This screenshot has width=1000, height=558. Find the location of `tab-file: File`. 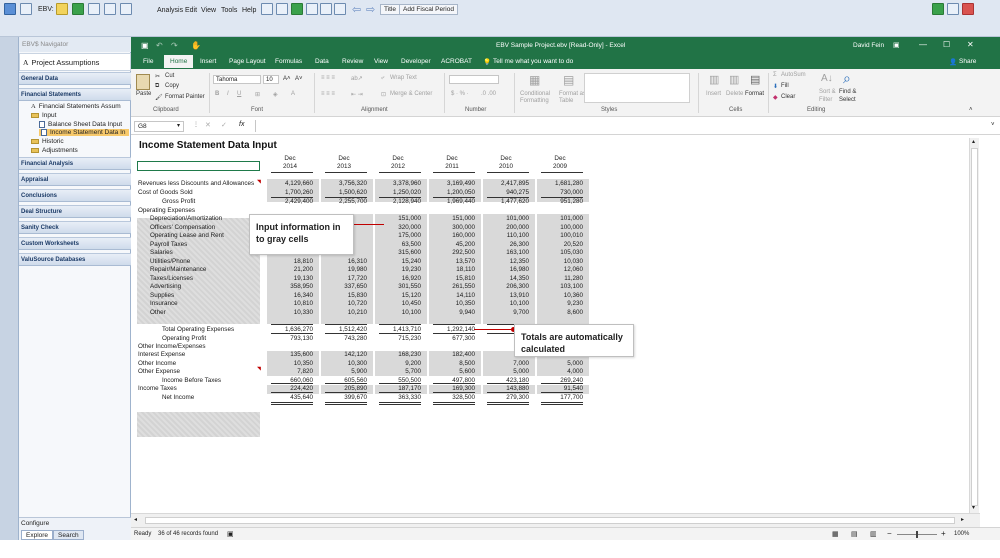

tab-file: File is located at coordinates (148, 61).